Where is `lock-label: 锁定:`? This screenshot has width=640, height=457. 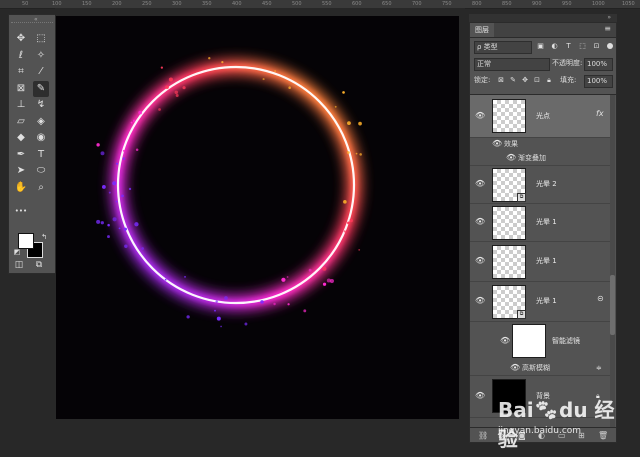 lock-label: 锁定: is located at coordinates (482, 80).